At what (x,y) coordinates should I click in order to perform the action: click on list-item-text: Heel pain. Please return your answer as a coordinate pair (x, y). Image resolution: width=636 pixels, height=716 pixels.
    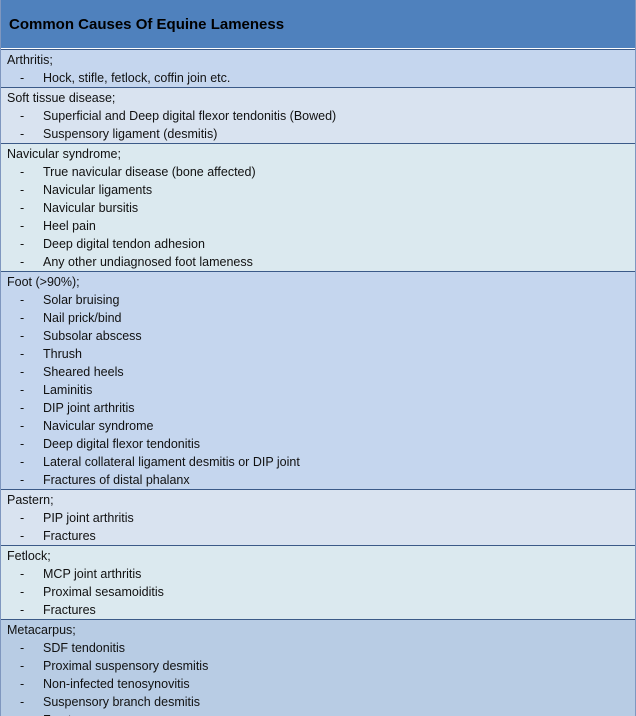
    Looking at the image, I should click on (69, 226).